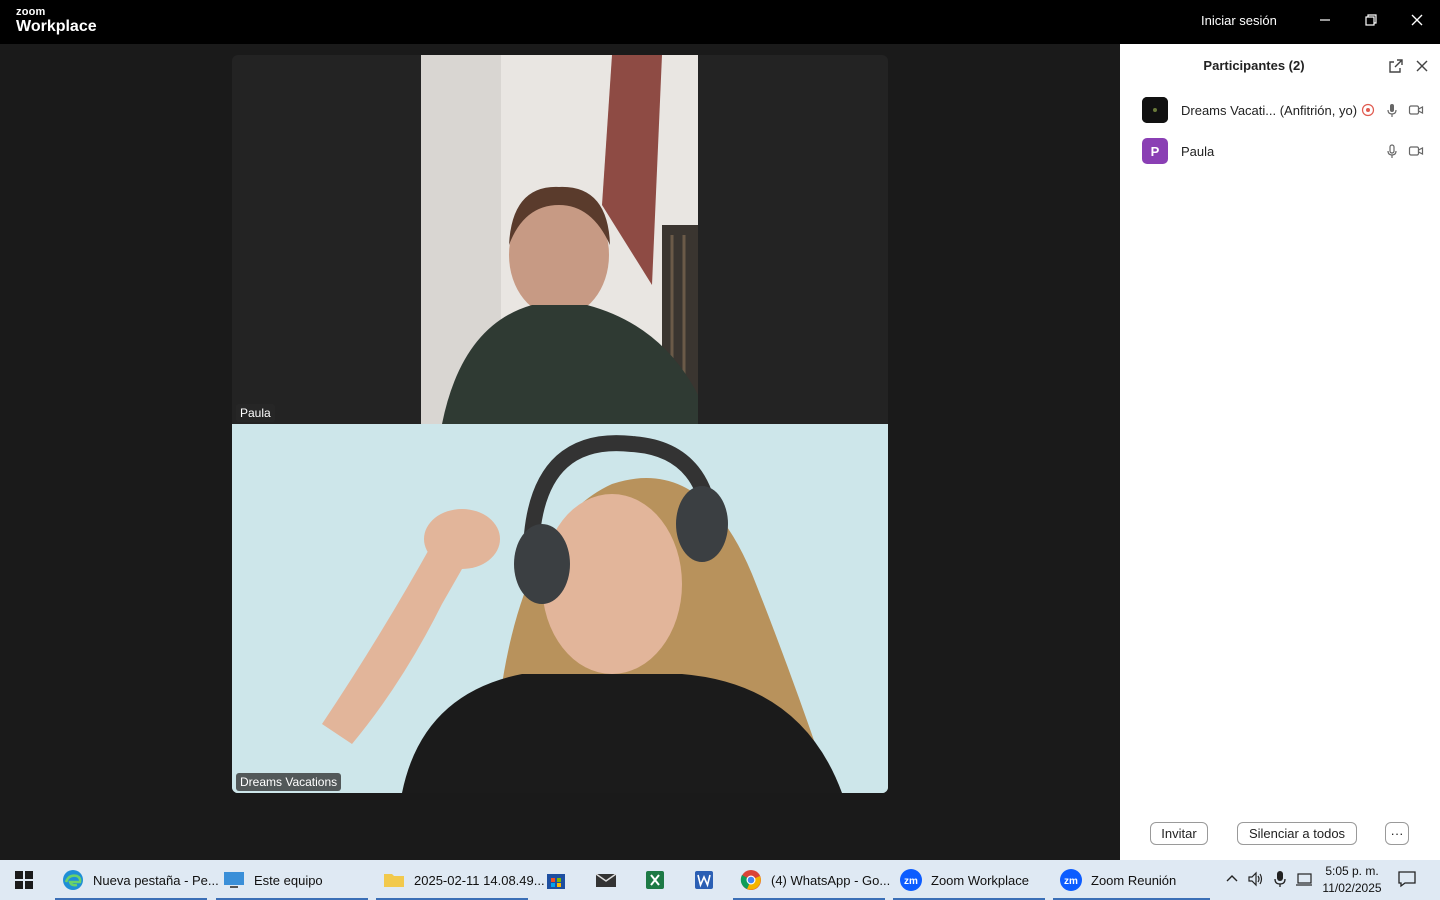 Image resolution: width=1440 pixels, height=900 pixels. Describe the element at coordinates (73, 880) in the screenshot. I see `edge-icon` at that location.